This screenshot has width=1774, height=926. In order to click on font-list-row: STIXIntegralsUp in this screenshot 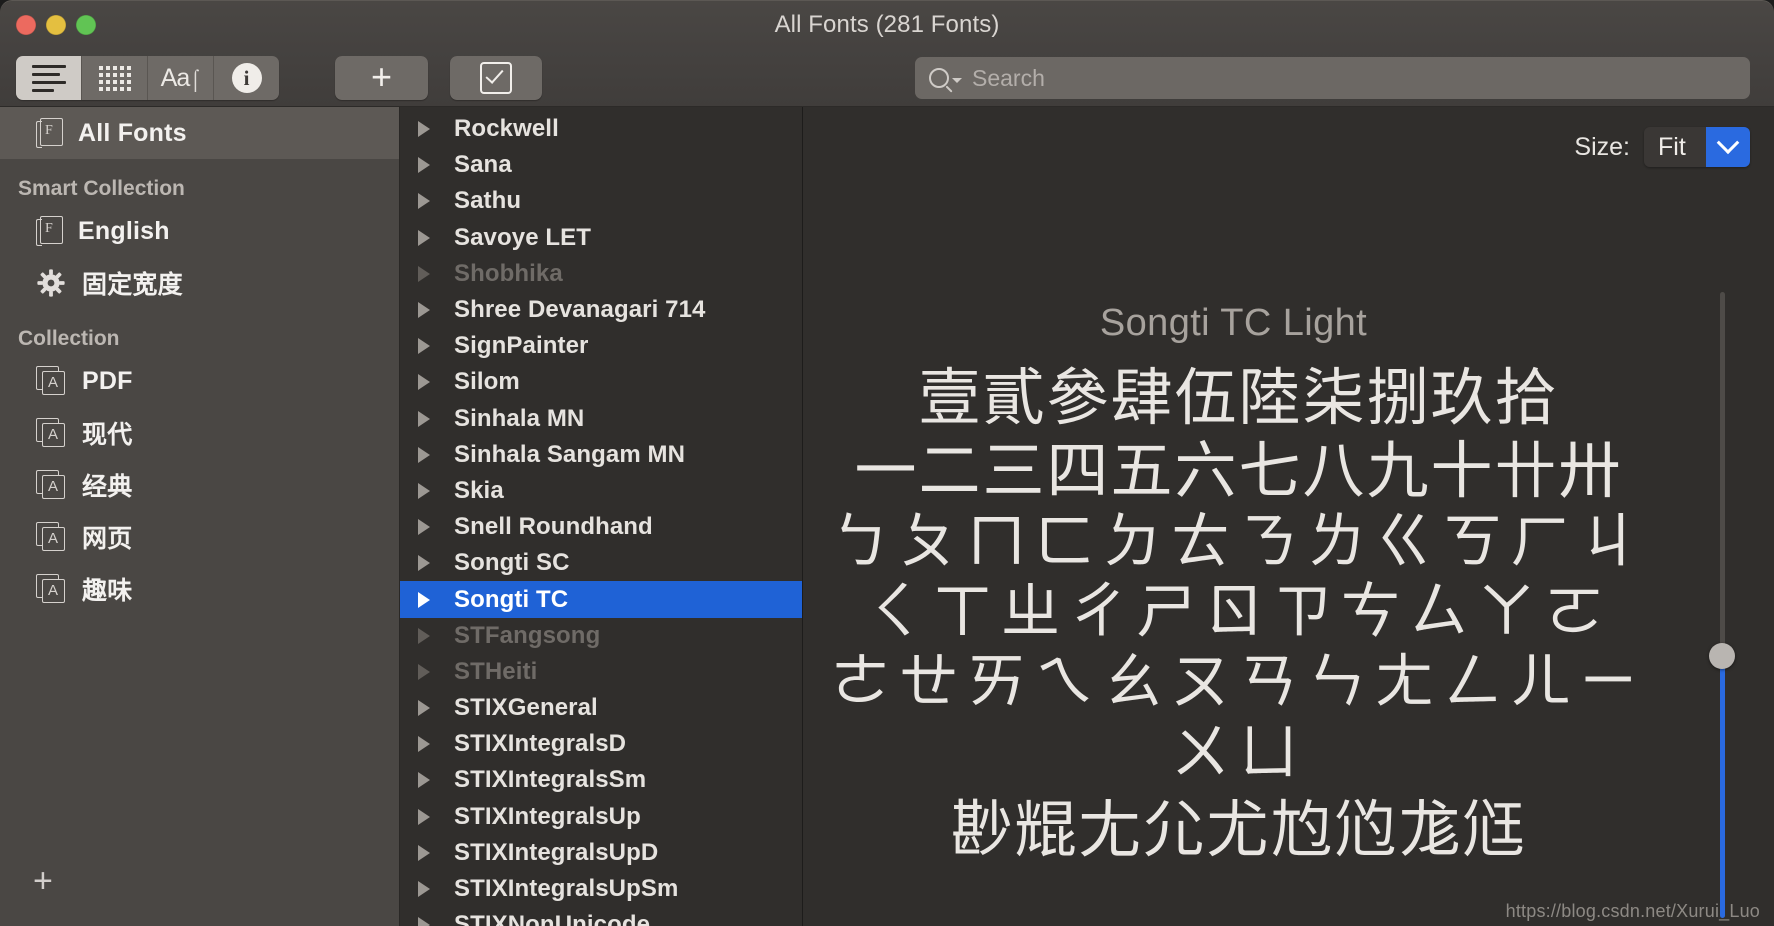, I will do `click(601, 817)`.